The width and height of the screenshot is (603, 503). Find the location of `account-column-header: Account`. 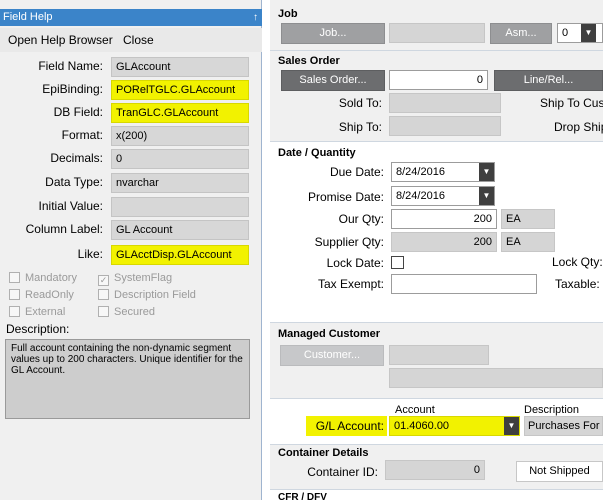

account-column-header: Account is located at coordinates (415, 410).